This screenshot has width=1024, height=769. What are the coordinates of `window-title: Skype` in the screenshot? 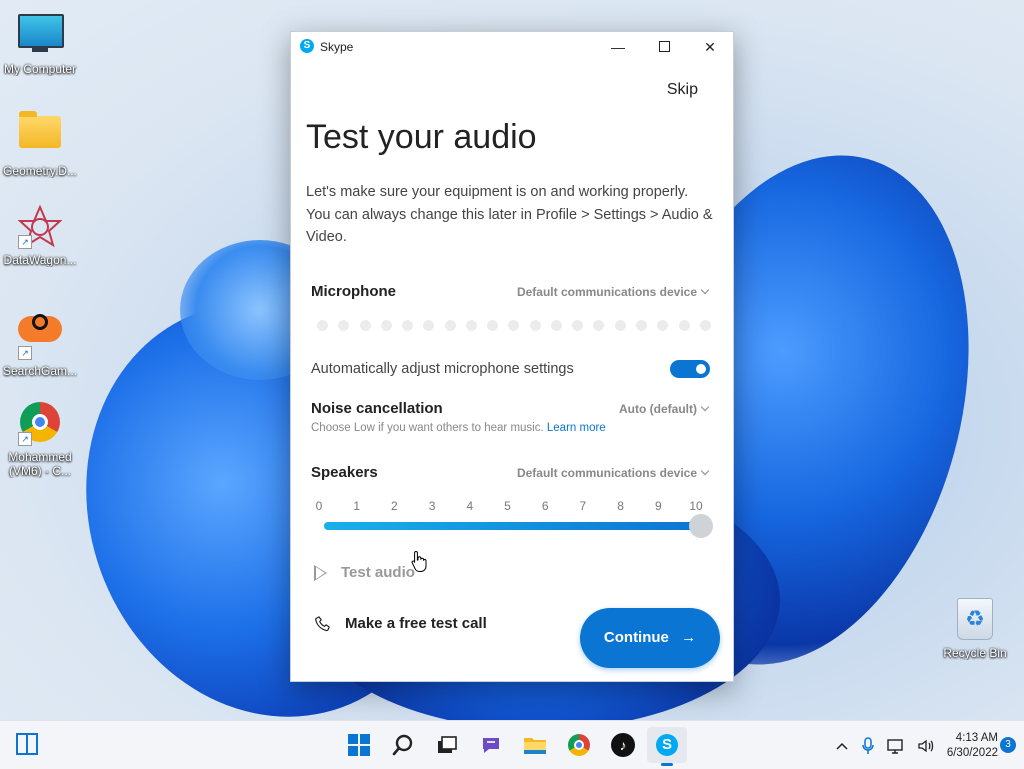 It's located at (337, 47).